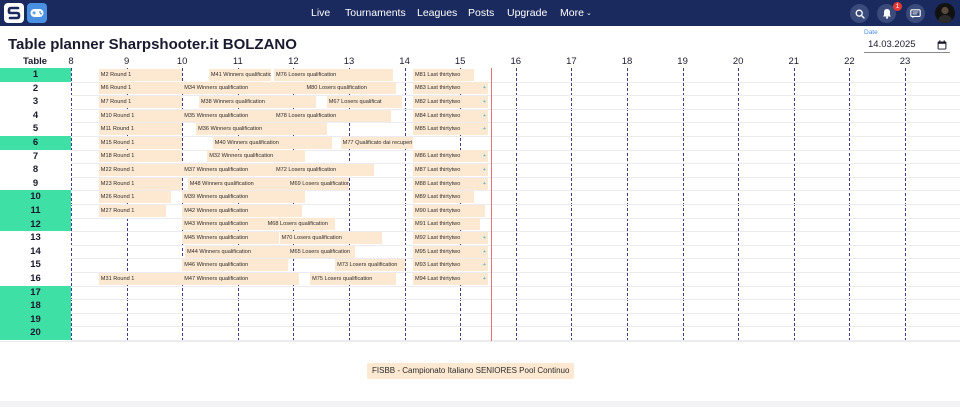 The image size is (960, 407). Describe the element at coordinates (35, 306) in the screenshot. I see `table-row-label: 18` at that location.